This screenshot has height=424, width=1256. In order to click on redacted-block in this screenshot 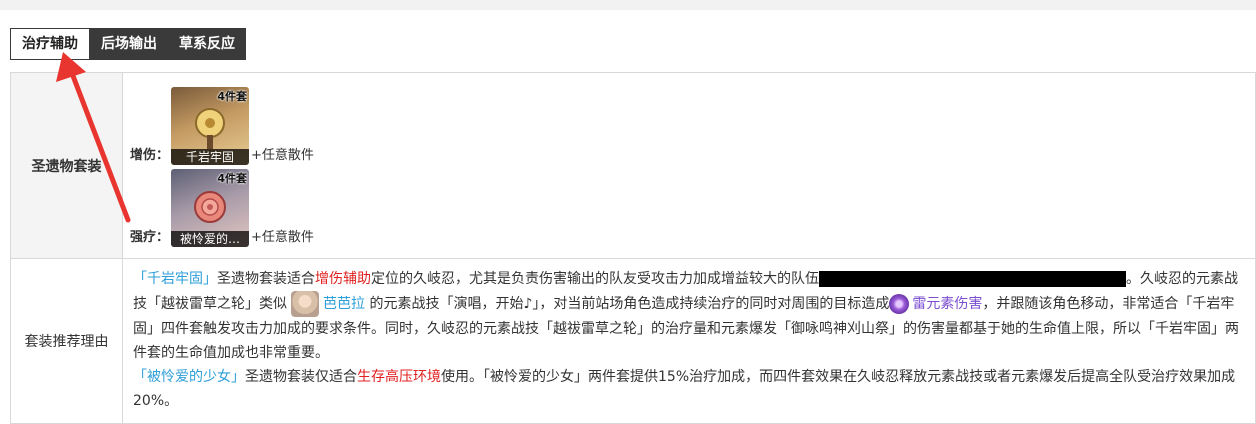, I will do `click(972, 279)`.